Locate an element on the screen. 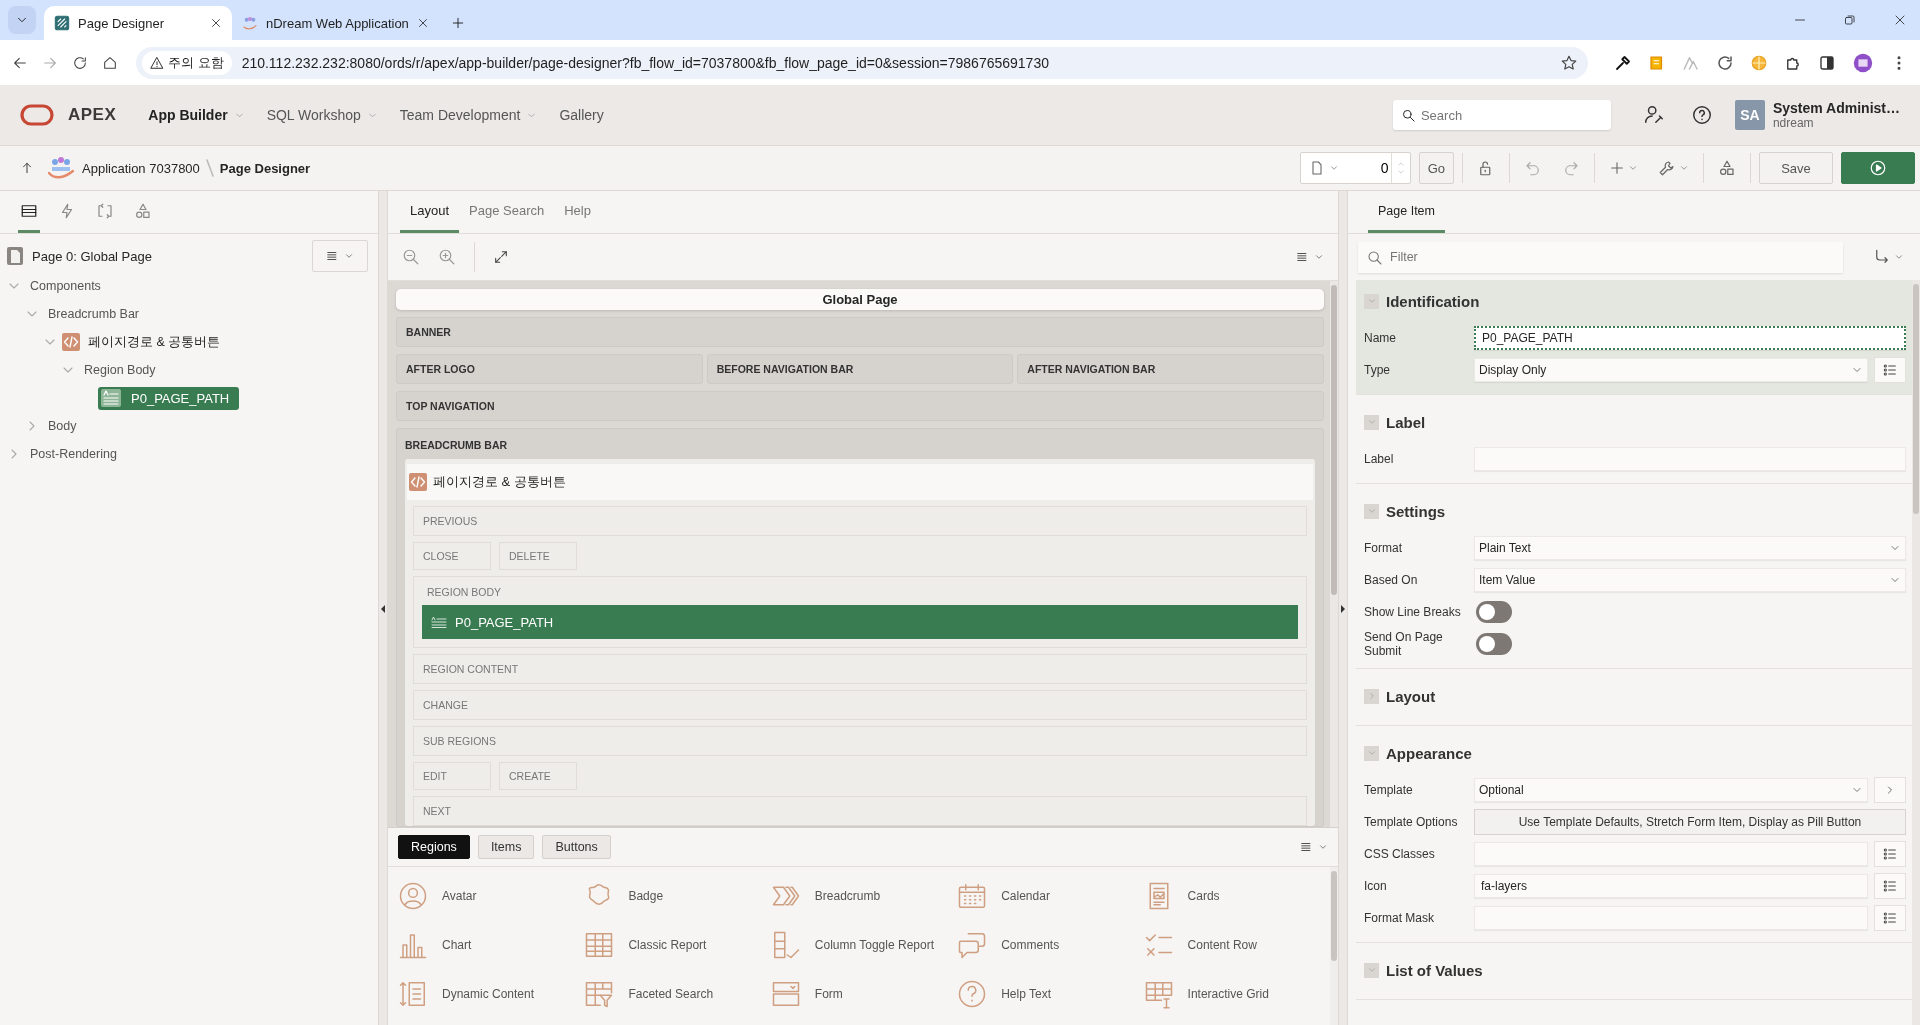 This screenshot has height=1025, width=1920. button-slot: DELETE is located at coordinates (538, 556).